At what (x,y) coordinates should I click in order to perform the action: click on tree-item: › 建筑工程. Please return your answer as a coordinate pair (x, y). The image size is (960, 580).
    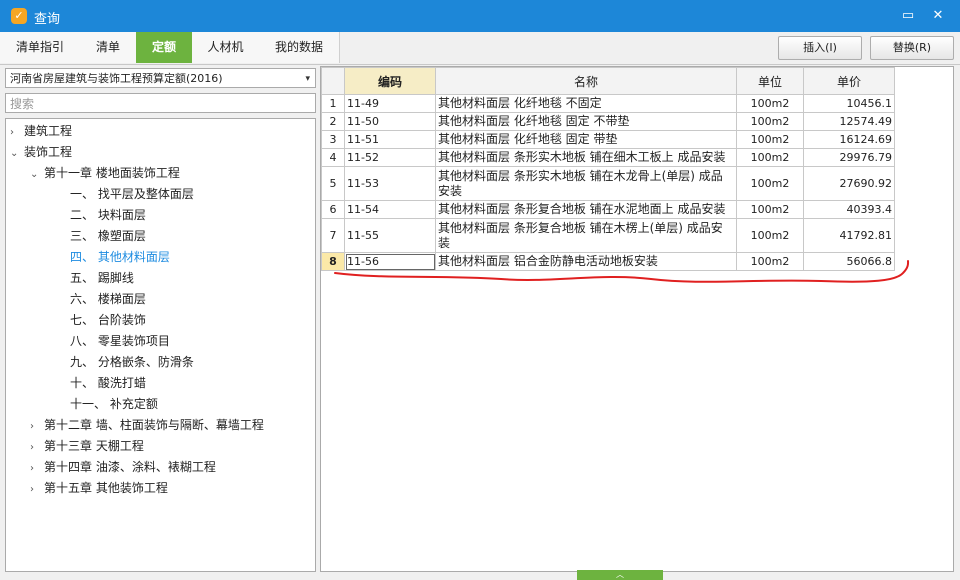
    Looking at the image, I should click on (41, 131).